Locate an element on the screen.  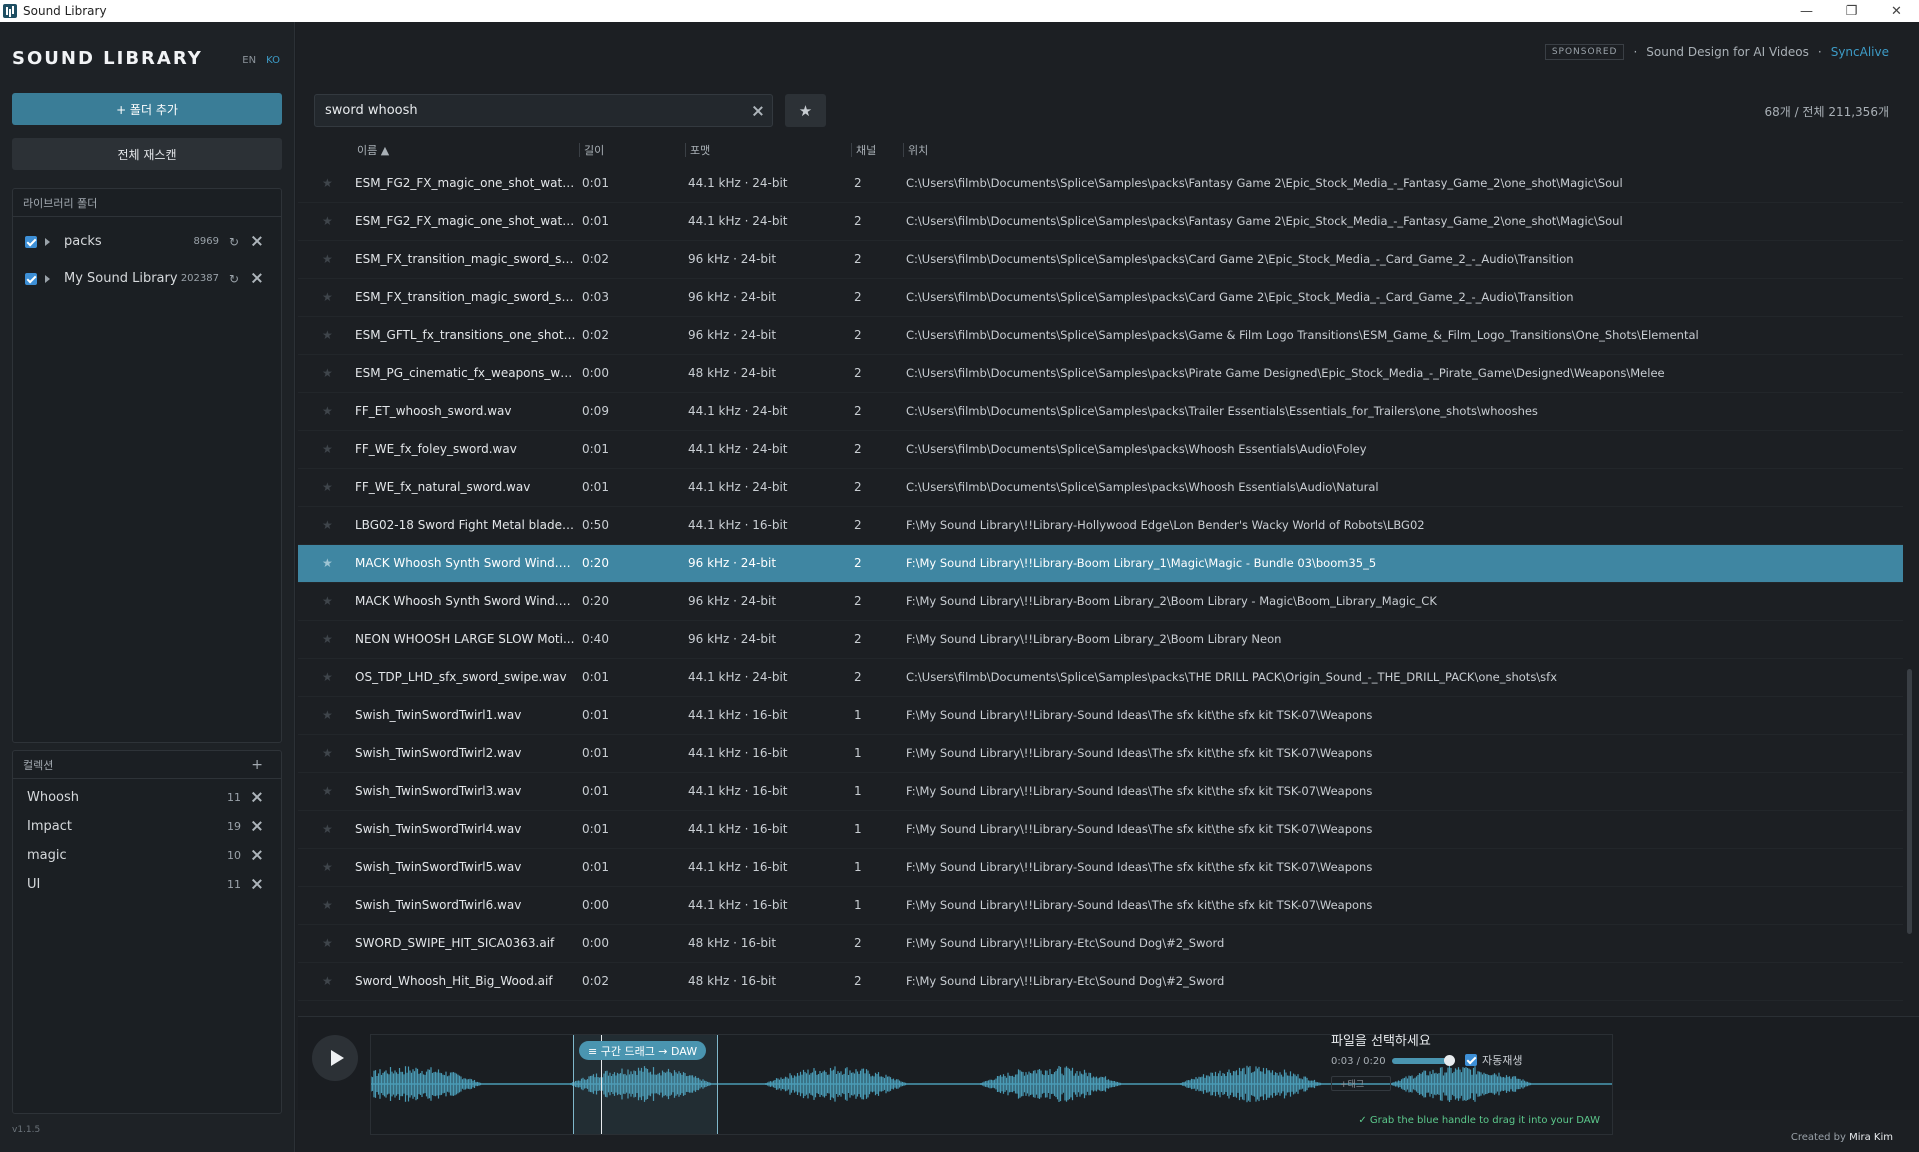
sponsor-text: Sound Design for AI Videos is located at coordinates (1727, 52).